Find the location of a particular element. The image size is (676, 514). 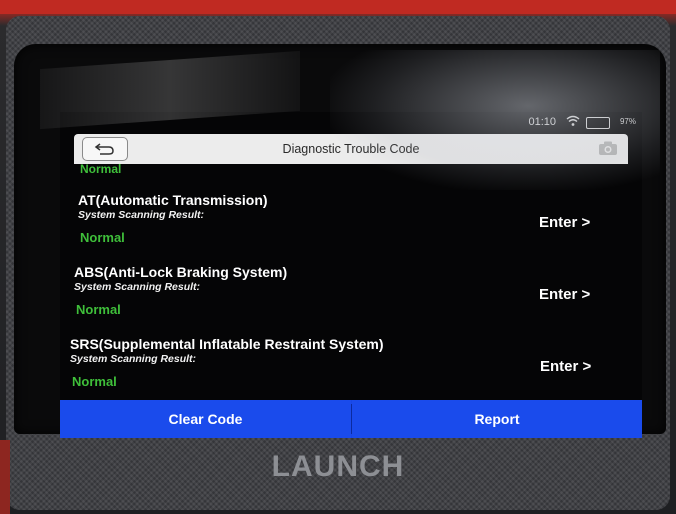

app-header: Diagnostic Trouble Code is located at coordinates (351, 149).